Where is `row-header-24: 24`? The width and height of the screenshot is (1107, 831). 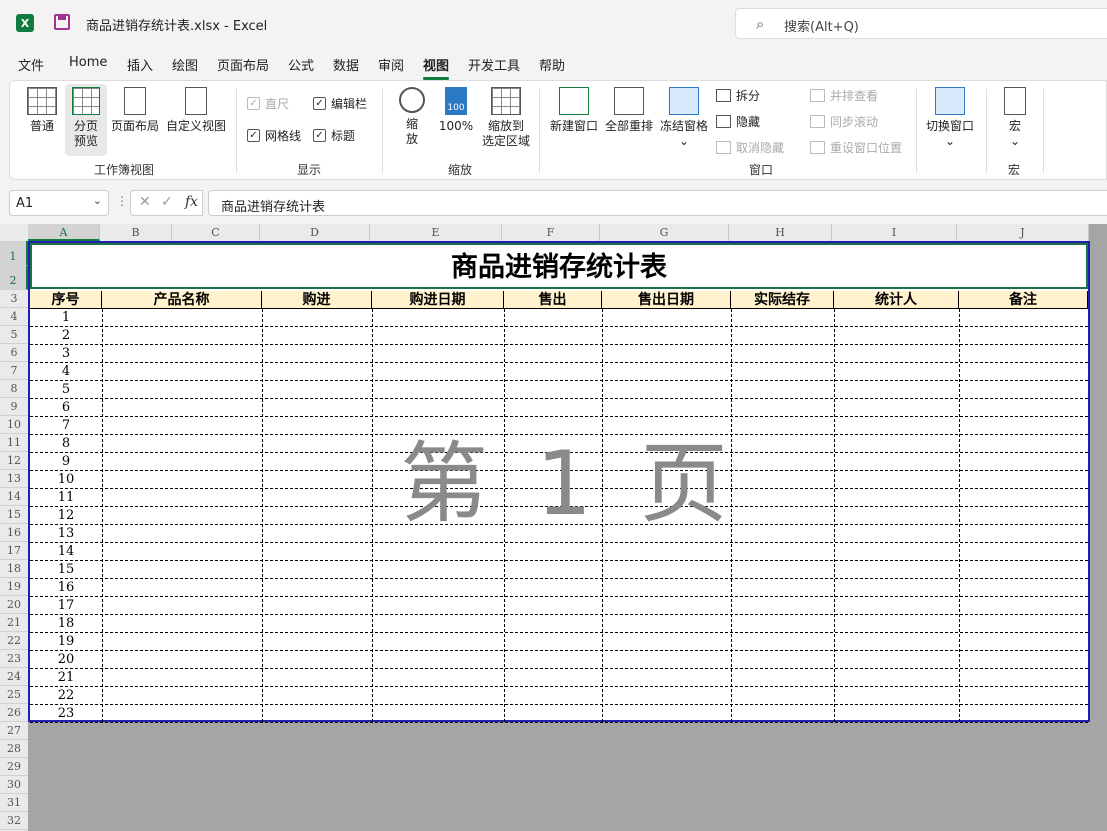
row-header-24: 24 is located at coordinates (14, 677).